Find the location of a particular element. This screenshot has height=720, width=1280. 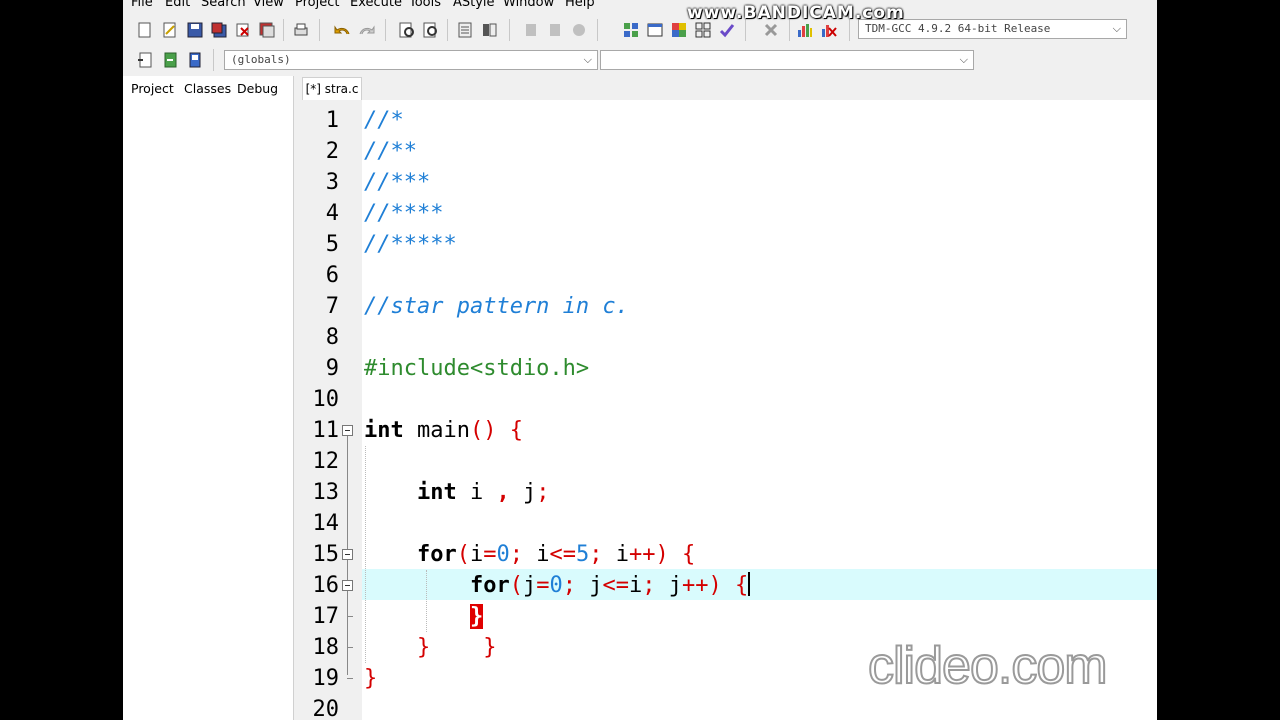

line-number: 6 is located at coordinates (332, 275).